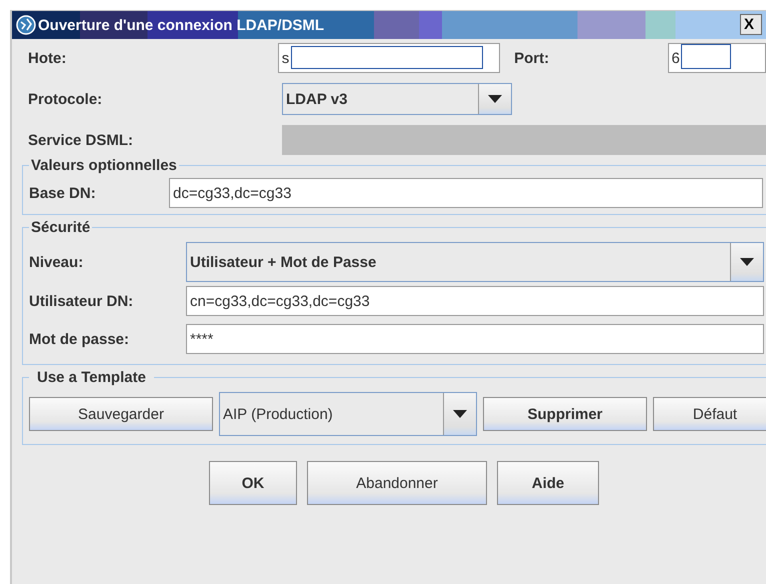 This screenshot has height=584, width=766. I want to click on host-label: Hote:, so click(48, 58).